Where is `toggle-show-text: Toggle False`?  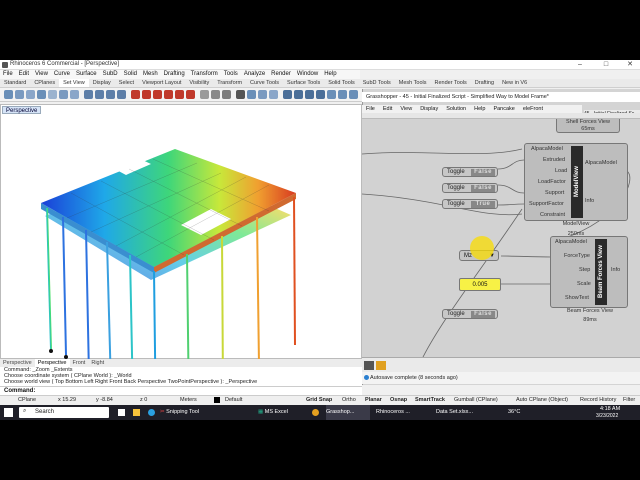
toggle-show-text: Toggle False is located at coordinates (470, 314).